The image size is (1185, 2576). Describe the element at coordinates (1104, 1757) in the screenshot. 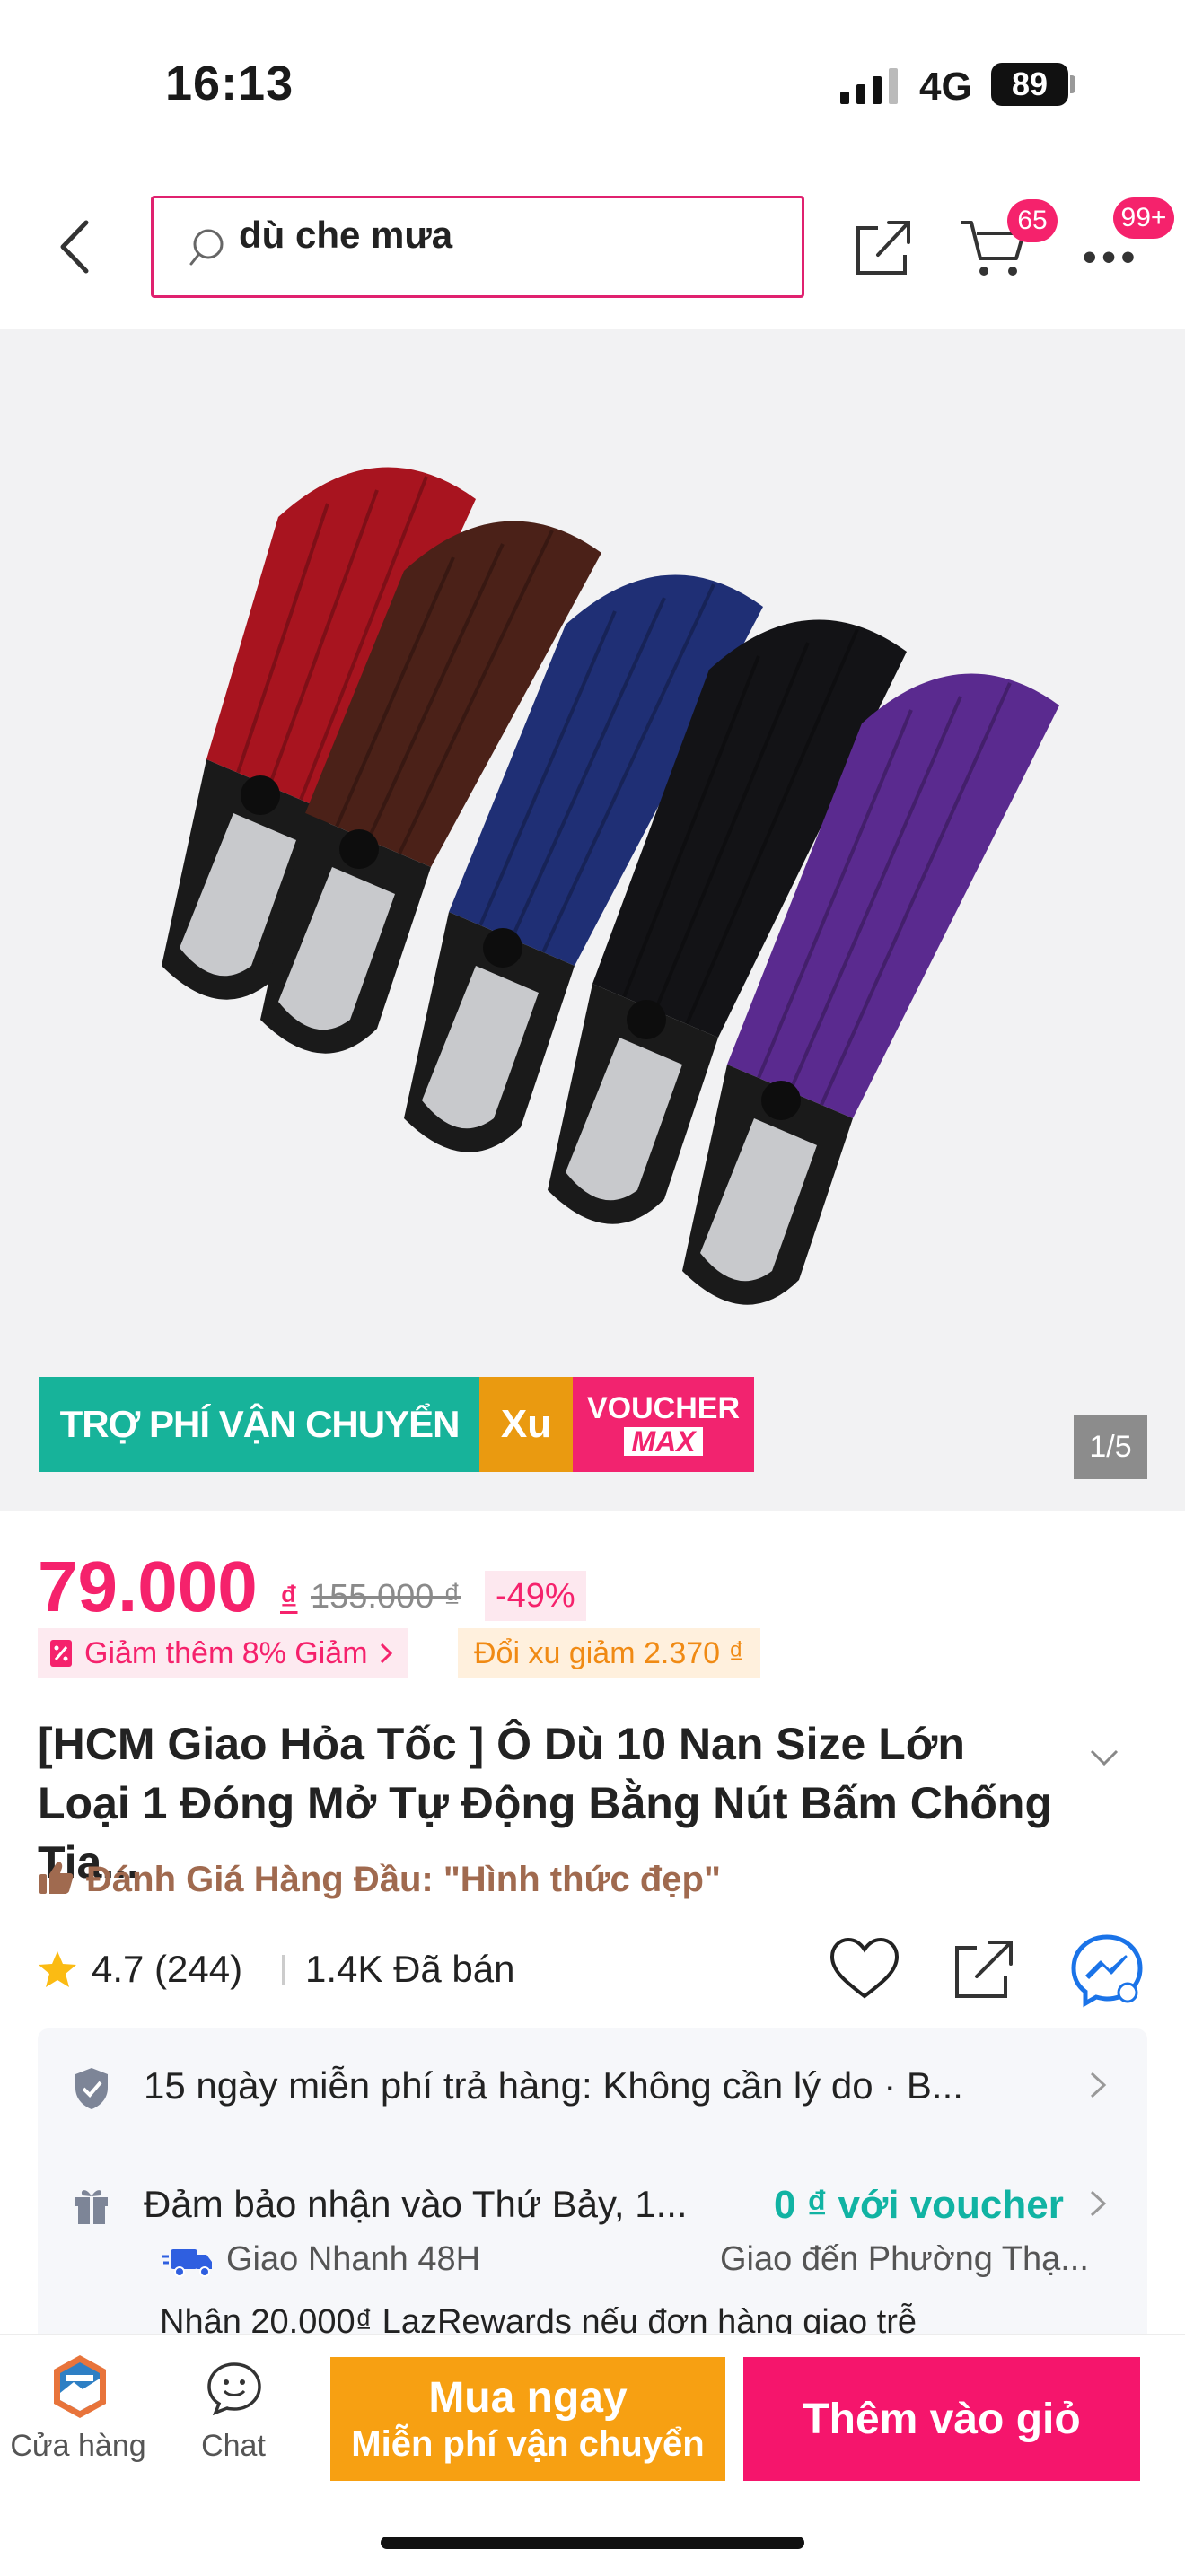

I see `chevron-down-icon` at that location.